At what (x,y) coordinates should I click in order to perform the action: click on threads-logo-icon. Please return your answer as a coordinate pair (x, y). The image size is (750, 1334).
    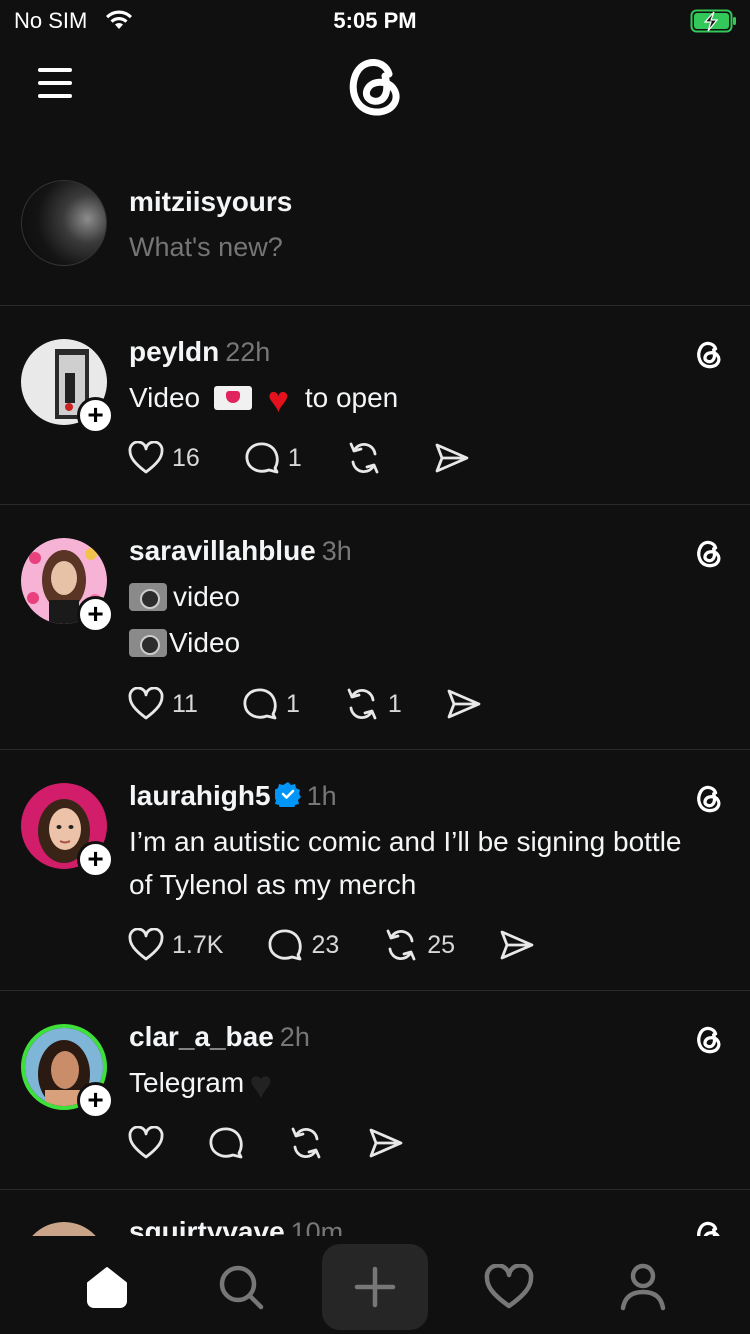
    Looking at the image, I should click on (375, 87).